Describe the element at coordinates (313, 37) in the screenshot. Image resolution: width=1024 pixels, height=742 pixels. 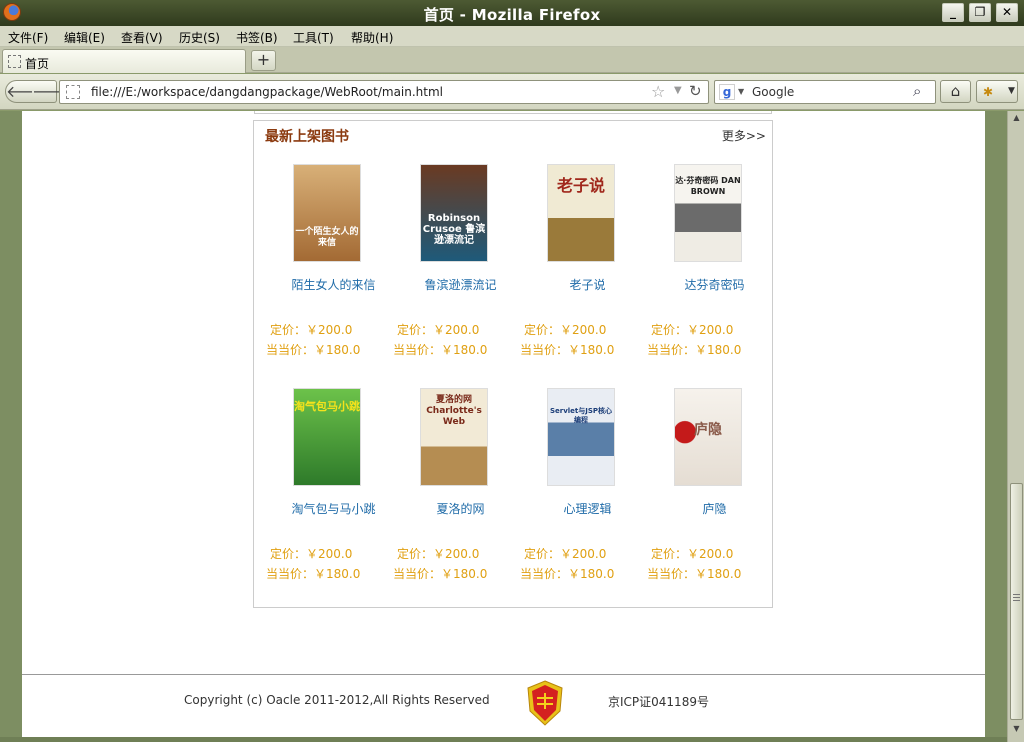
I see `menu-tools: 工具(T)` at that location.